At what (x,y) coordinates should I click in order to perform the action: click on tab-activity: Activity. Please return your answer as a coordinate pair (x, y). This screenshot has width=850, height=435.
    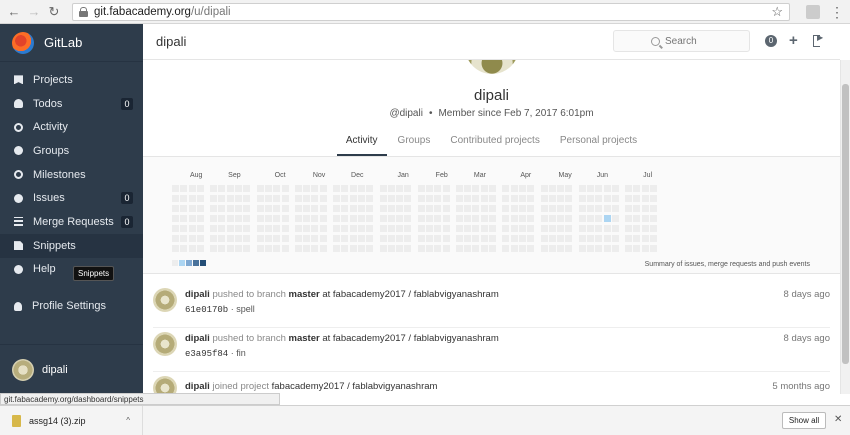
    Looking at the image, I should click on (361, 142).